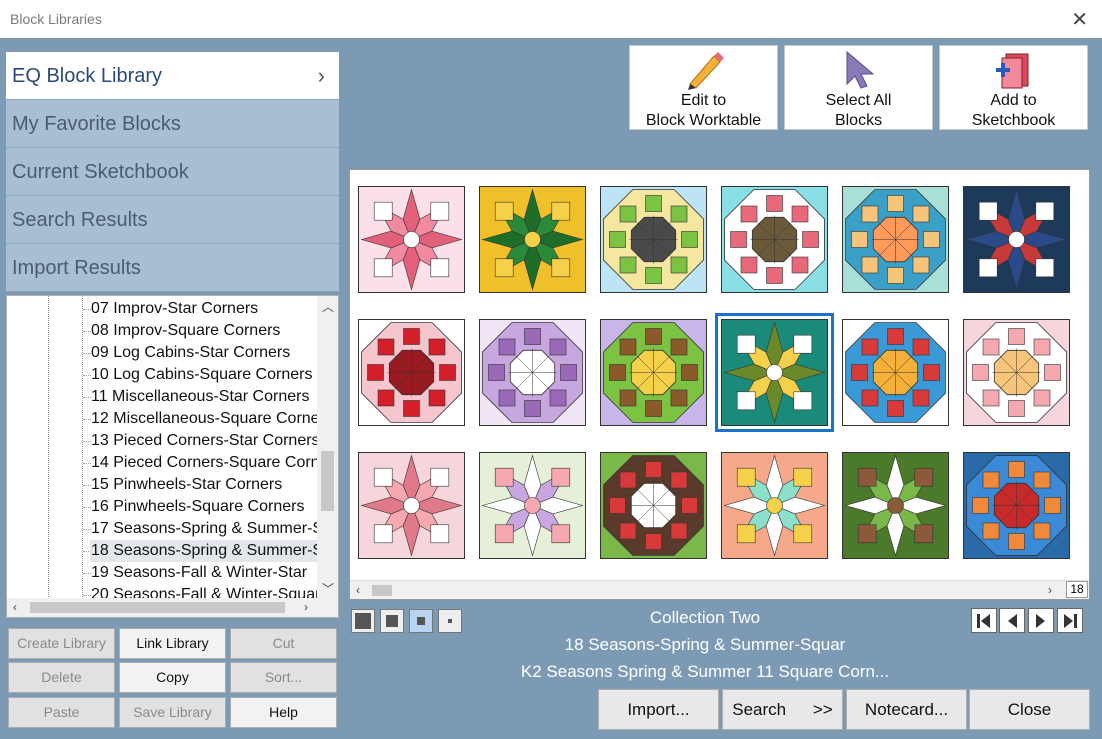 The width and height of the screenshot is (1102, 739). What do you see at coordinates (61, 643) in the screenshot?
I see `create-library-button: Create Library` at bounding box center [61, 643].